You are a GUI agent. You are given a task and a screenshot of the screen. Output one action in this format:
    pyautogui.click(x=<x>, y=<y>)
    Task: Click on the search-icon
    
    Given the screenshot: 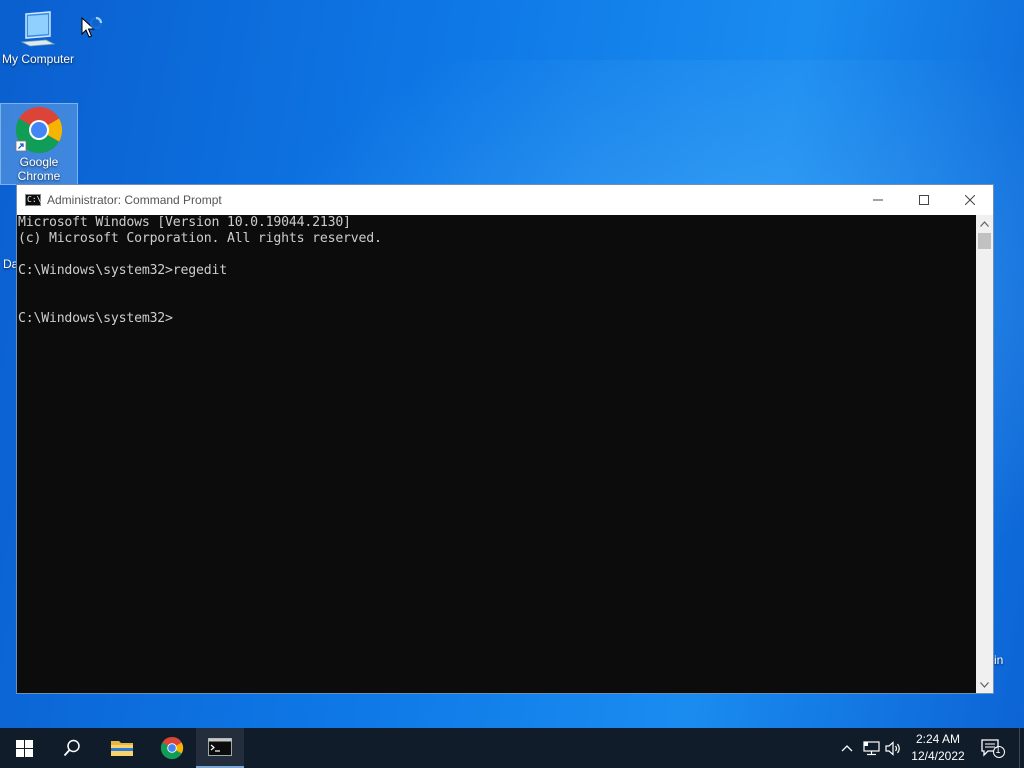 What is the action you would take?
    pyautogui.click(x=71, y=748)
    